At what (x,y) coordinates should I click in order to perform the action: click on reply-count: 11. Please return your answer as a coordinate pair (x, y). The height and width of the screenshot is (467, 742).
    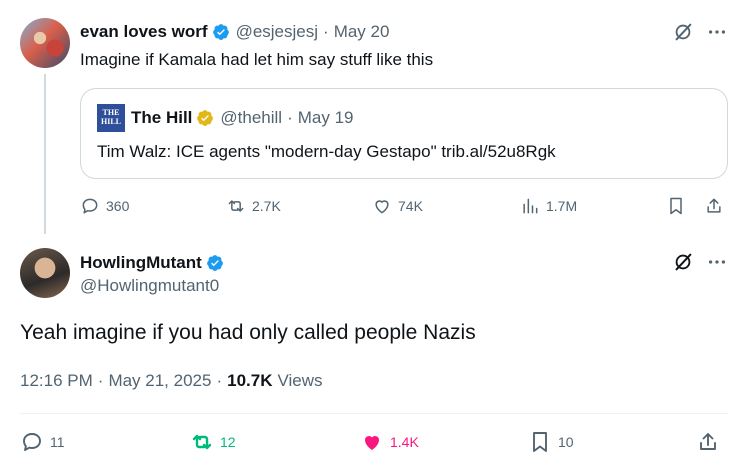
    Looking at the image, I should click on (57, 442).